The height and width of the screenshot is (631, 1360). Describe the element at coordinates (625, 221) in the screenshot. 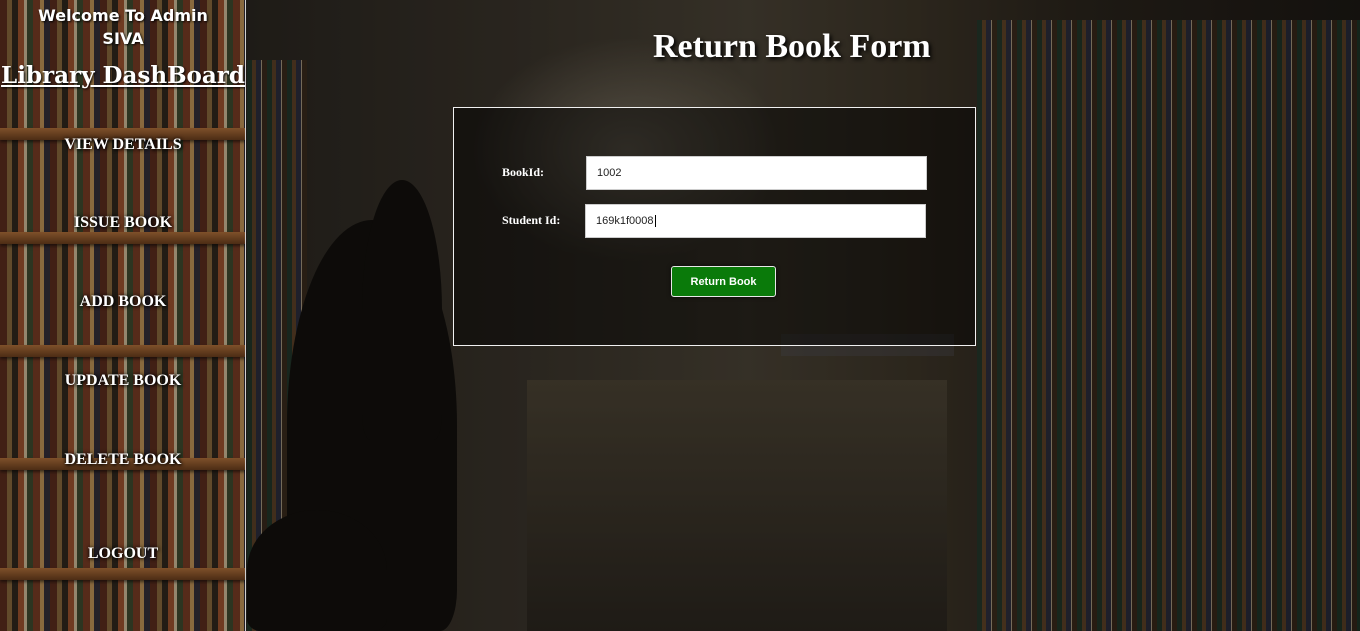

I see `student-id-value: 169k1f0008` at that location.